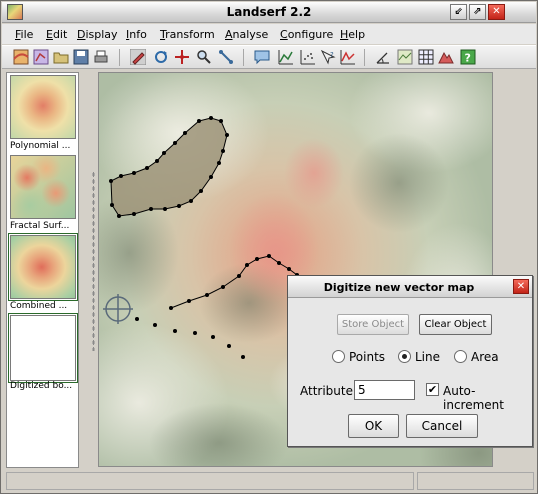 The width and height of the screenshot is (538, 494). Describe the element at coordinates (432, 389) in the screenshot. I see `auto-increment-checkbox: ✔` at that location.